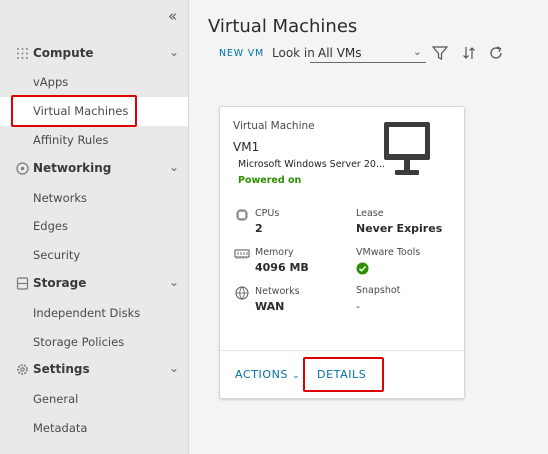 The width and height of the screenshot is (548, 454). Describe the element at coordinates (370, 213) in the screenshot. I see `lease-label: Lease` at that location.